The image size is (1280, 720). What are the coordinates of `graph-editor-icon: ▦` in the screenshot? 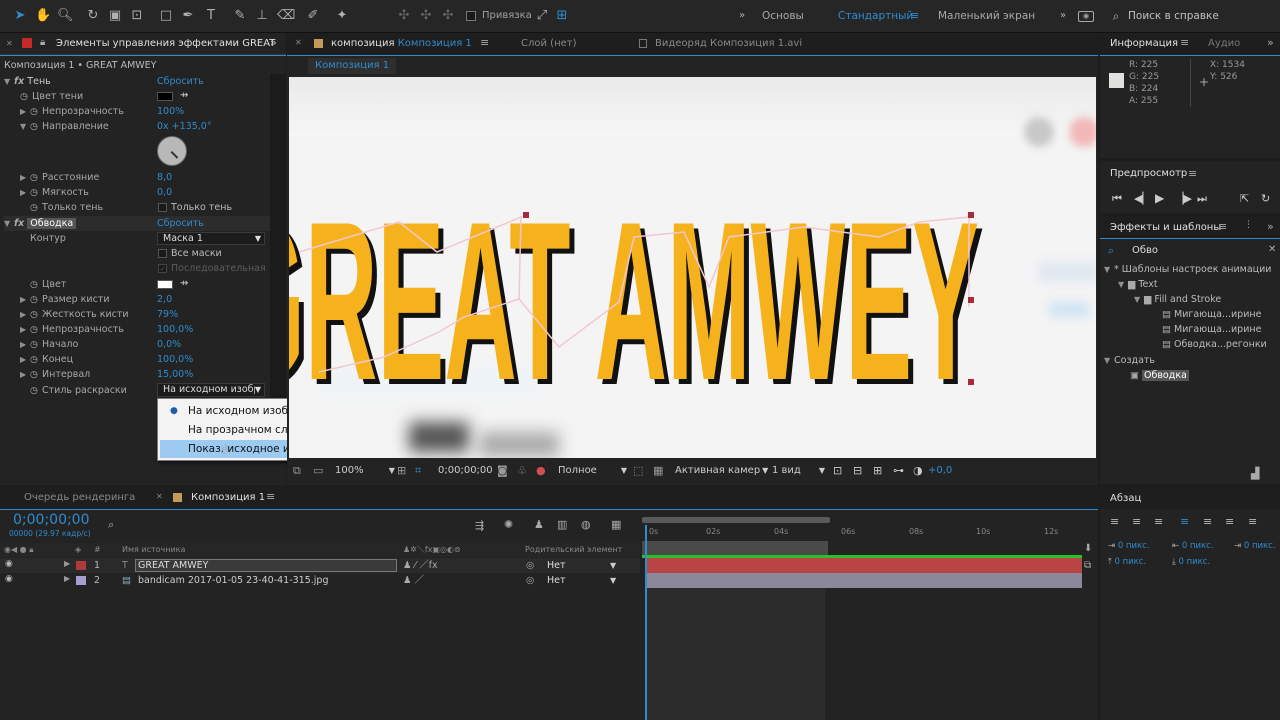 It's located at (616, 524).